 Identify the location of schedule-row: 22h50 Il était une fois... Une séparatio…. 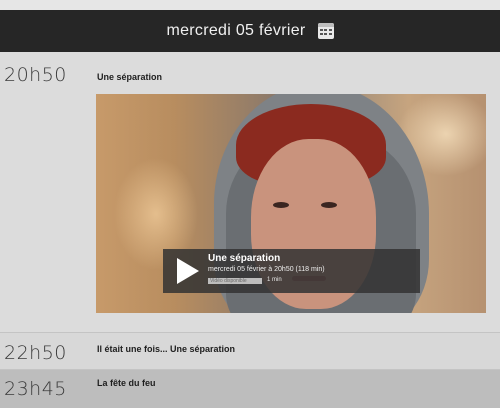
(250, 351).